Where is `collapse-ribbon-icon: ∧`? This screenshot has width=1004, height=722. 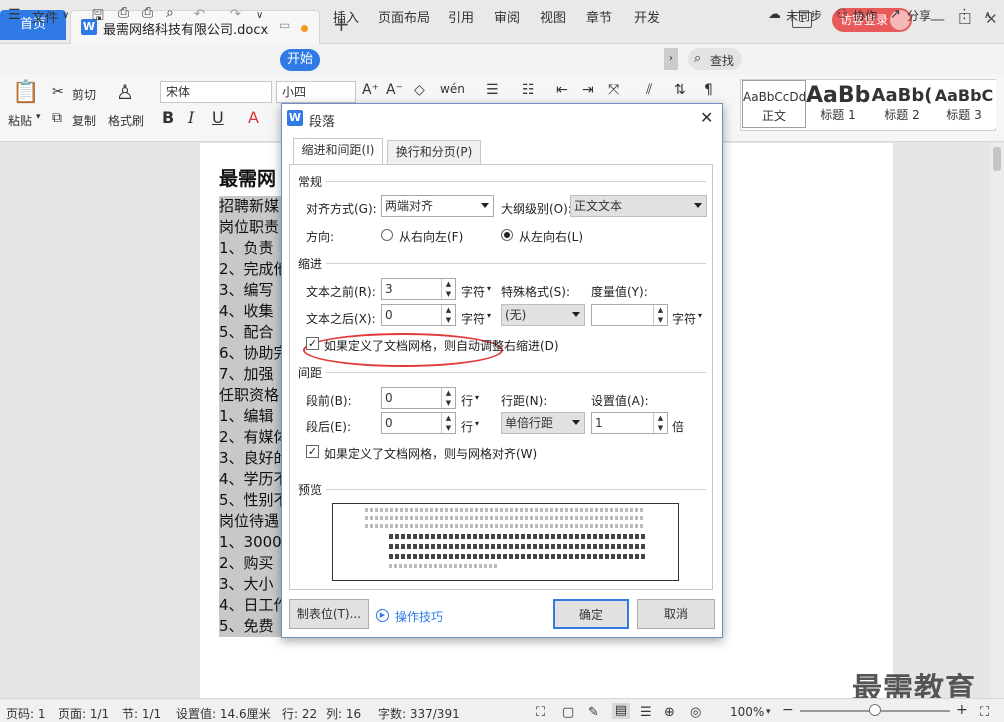 collapse-ribbon-icon: ∧ is located at coordinates (987, 15).